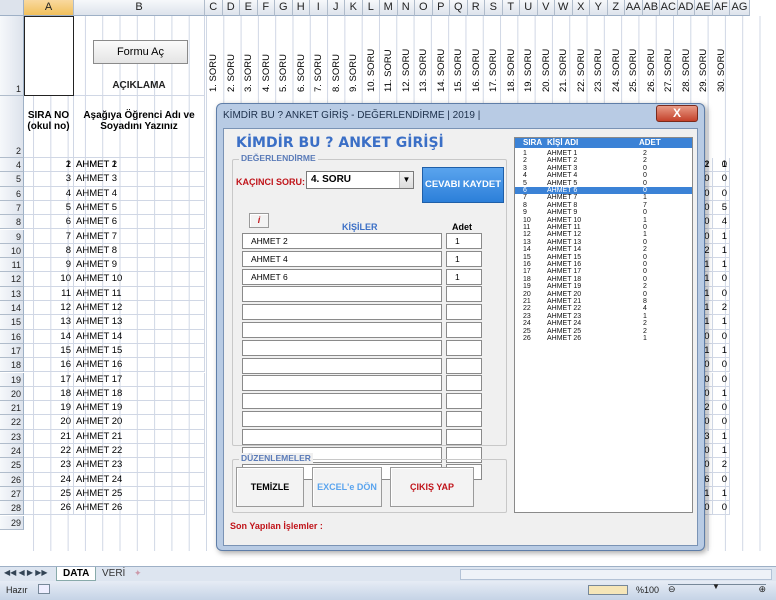  I want to click on listbox-row: 4 AHMET 4 0, so click(603, 175).